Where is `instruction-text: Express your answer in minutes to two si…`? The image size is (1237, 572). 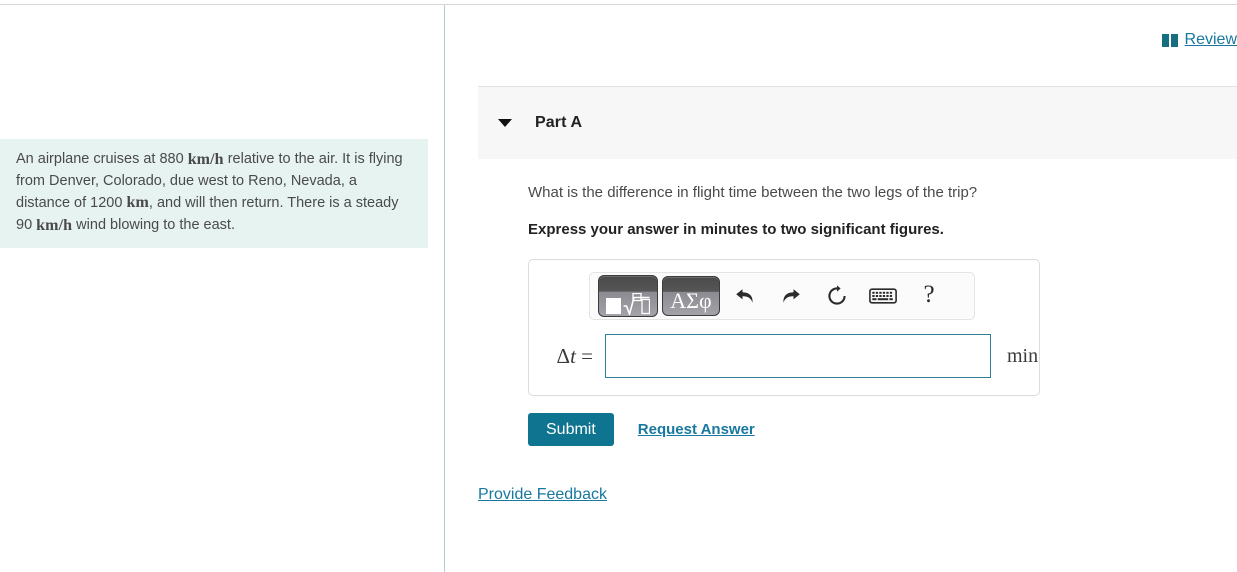
instruction-text: Express your answer in minutes to two si… is located at coordinates (736, 229).